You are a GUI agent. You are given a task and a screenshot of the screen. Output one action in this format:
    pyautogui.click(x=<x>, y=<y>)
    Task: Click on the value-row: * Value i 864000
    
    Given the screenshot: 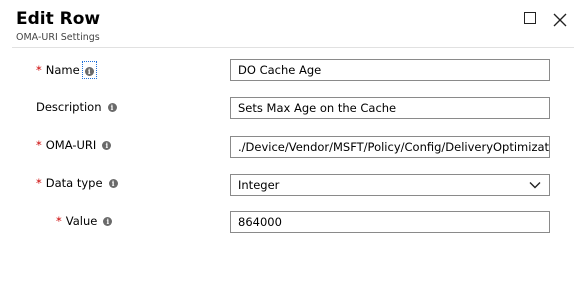 What is the action you would take?
    pyautogui.click(x=294, y=224)
    